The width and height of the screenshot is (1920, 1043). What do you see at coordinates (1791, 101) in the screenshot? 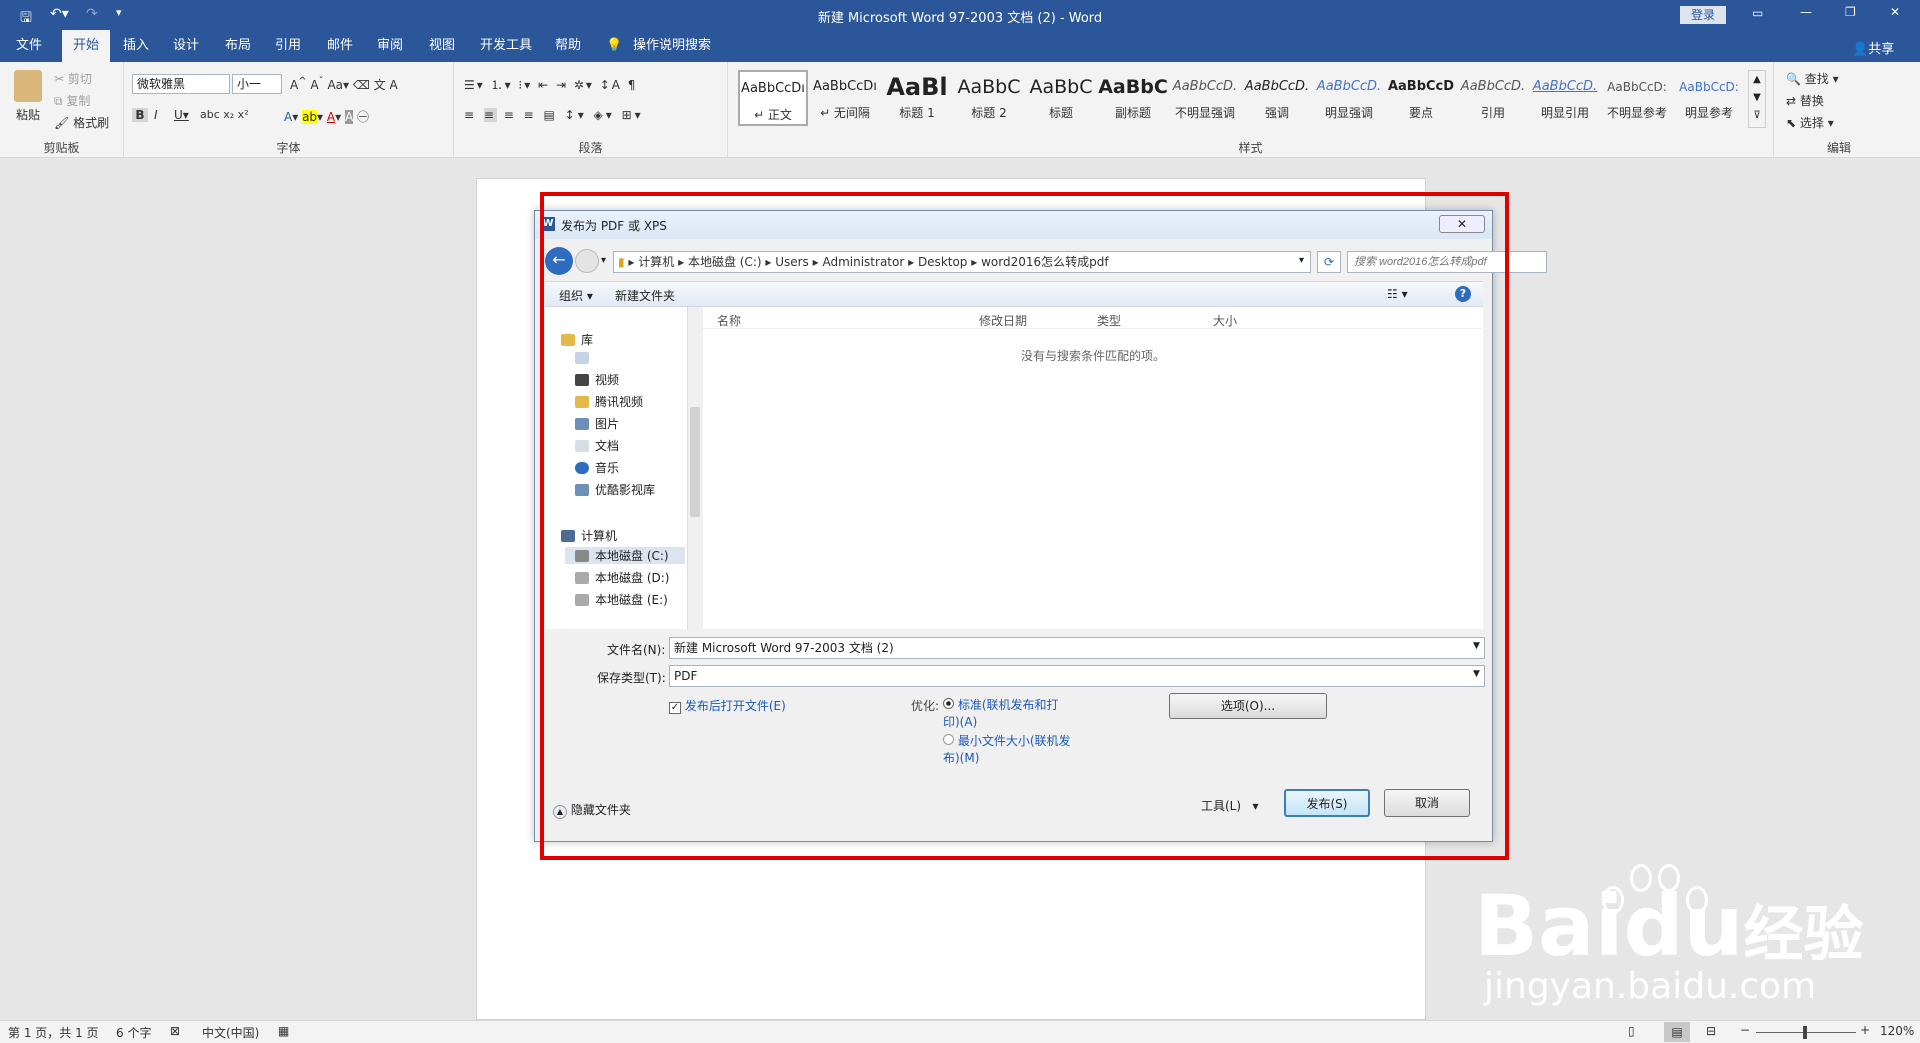
I see `replace-icon: ⇄` at bounding box center [1791, 101].